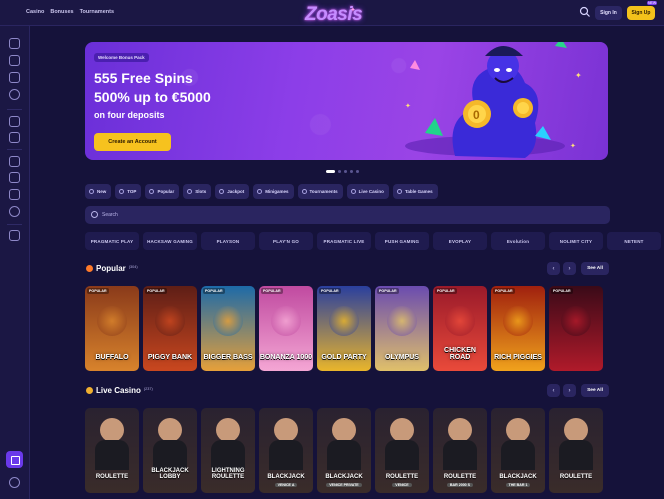 This screenshot has height=499, width=664. What do you see at coordinates (344, 450) in the screenshot?
I see `live-table-card: BLACKJACK VENICE PRIVATE` at bounding box center [344, 450].